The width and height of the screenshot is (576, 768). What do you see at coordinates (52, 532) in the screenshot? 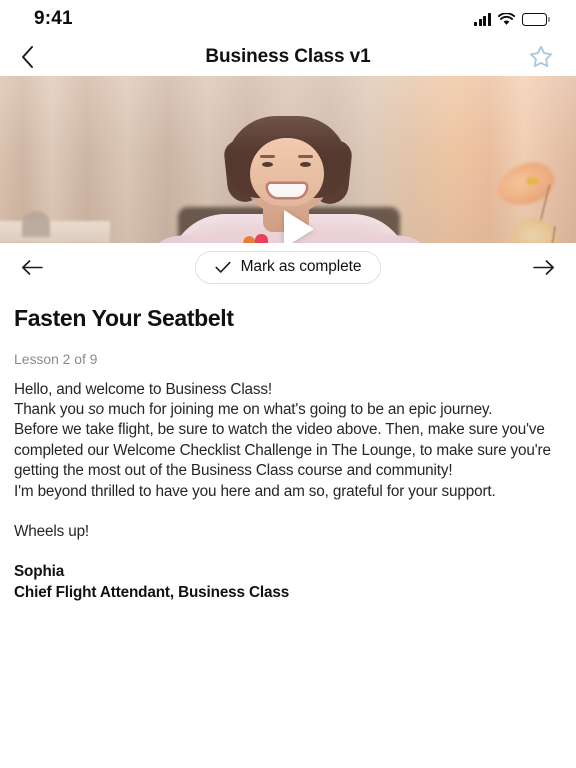
I see `lesson-paragraph-closing: Wheels up!` at bounding box center [52, 532].